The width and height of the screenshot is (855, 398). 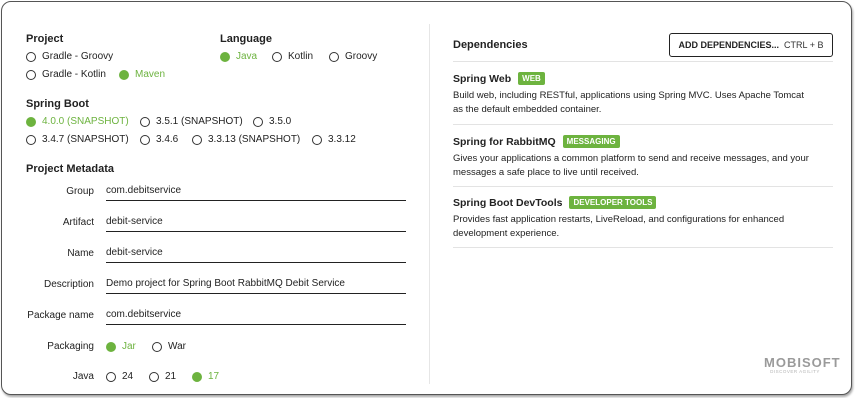 I want to click on java-label: Java, so click(x=83, y=376).